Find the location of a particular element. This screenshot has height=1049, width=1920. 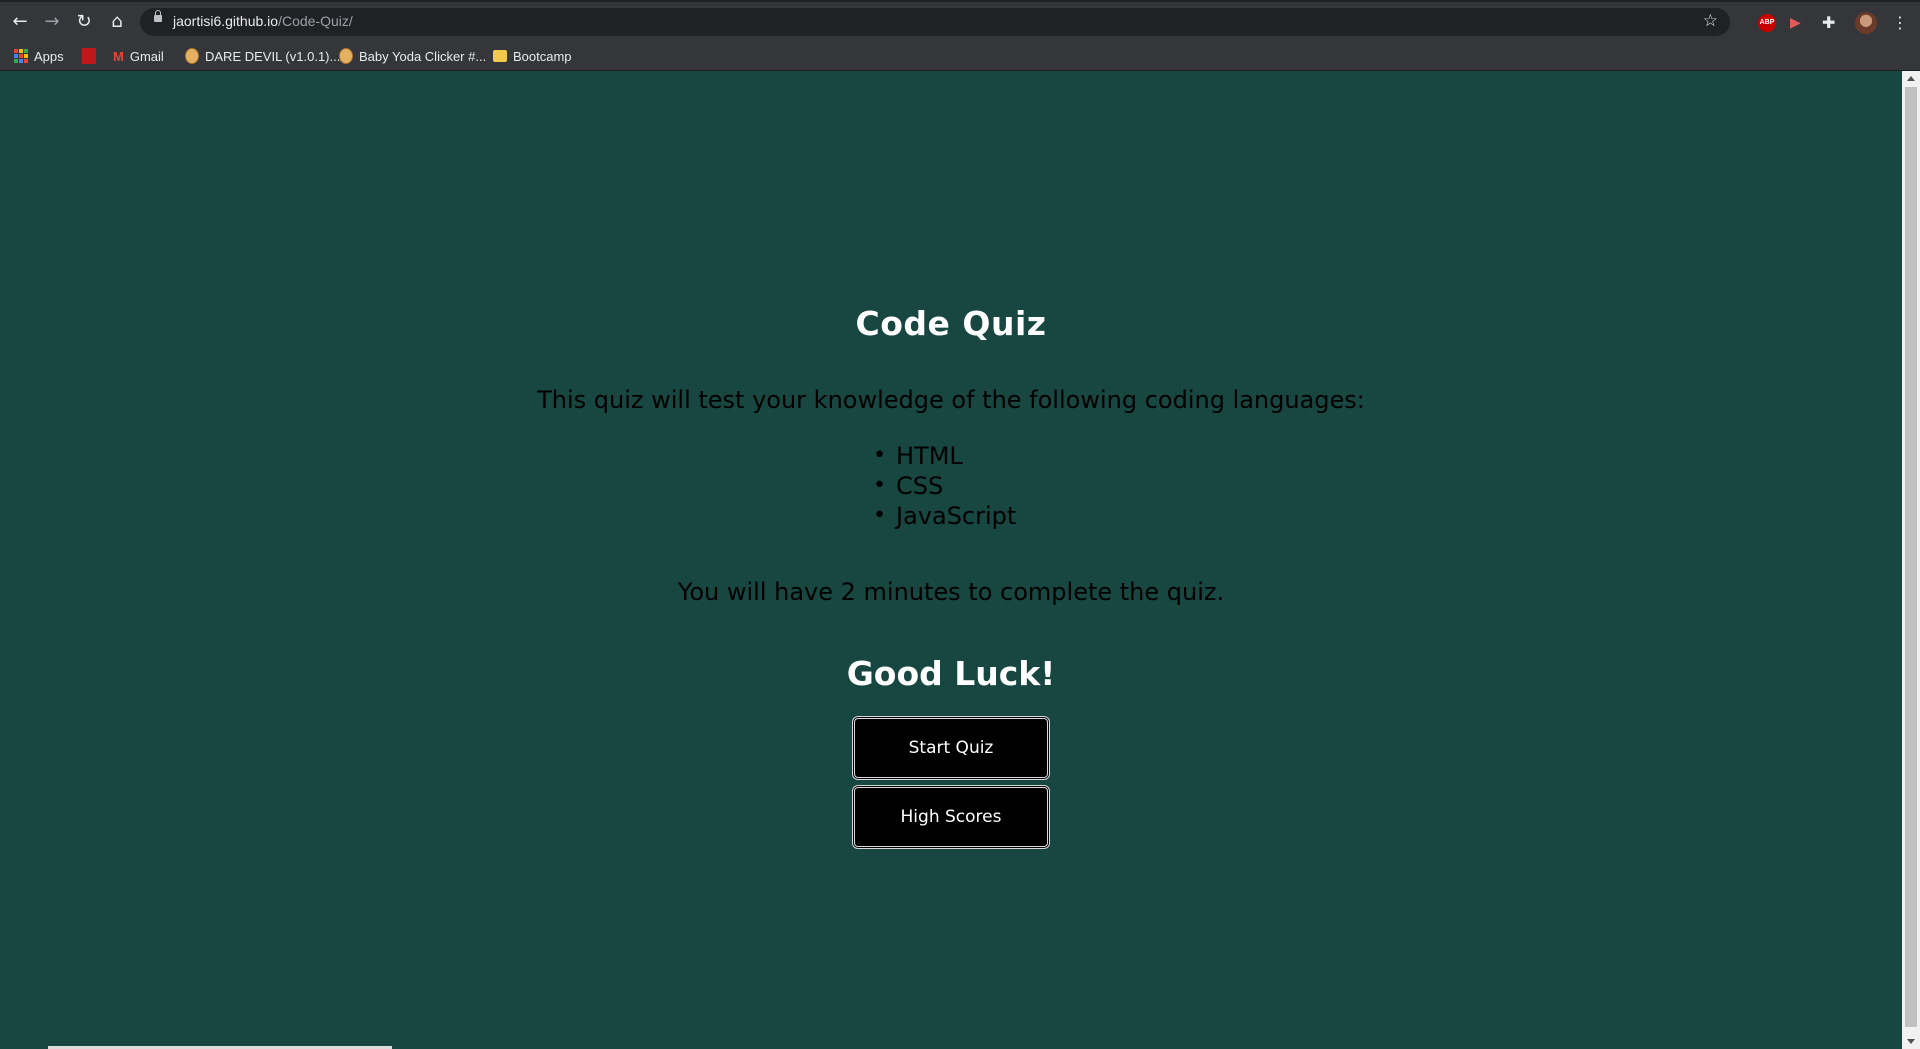

url-text: jaortisi6.github.io/Code-Quiz/ is located at coordinates (263, 21).